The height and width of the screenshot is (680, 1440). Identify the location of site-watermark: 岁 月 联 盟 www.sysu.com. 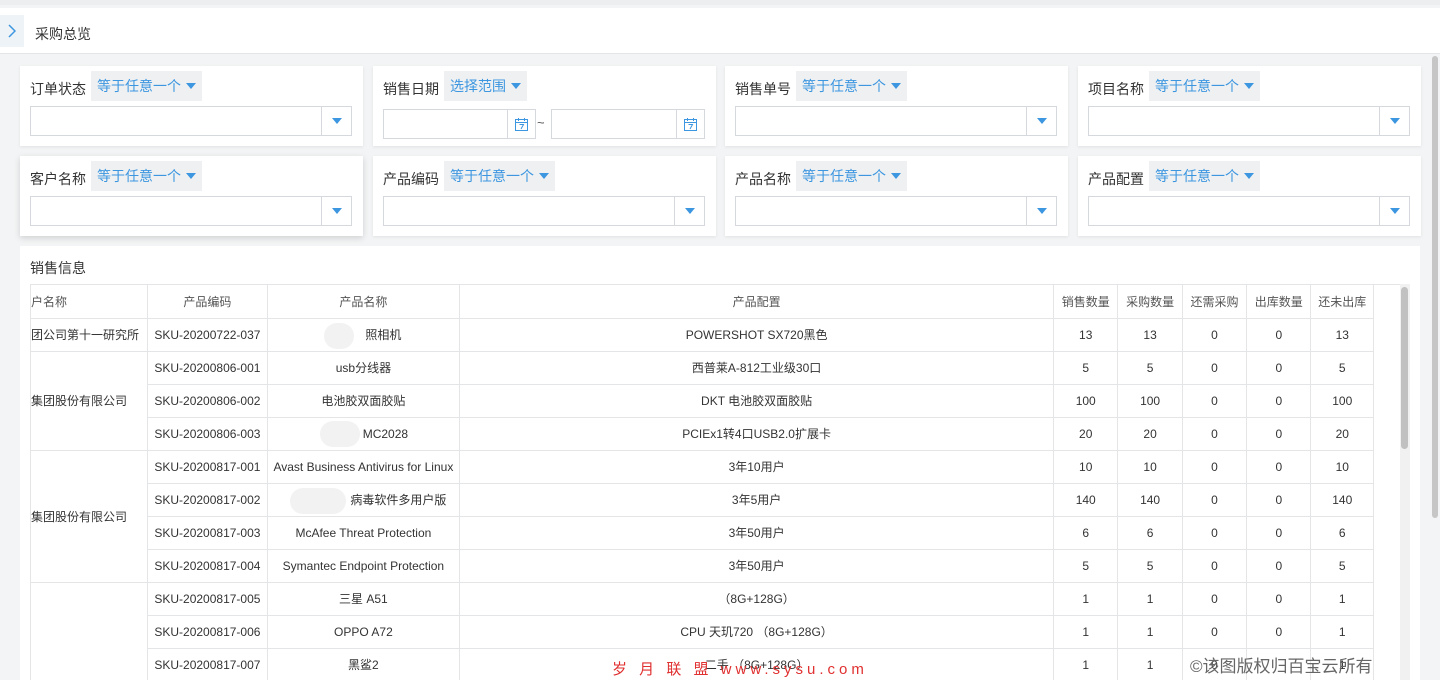
(740, 669).